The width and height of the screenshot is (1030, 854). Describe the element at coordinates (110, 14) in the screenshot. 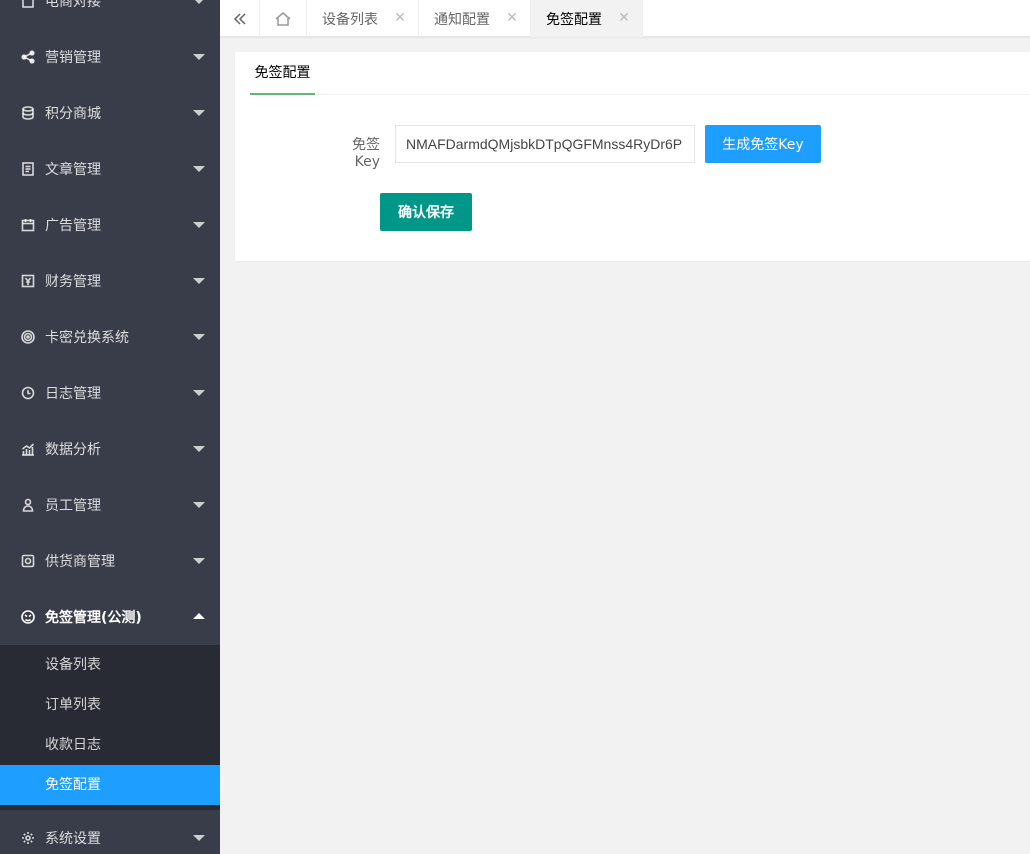

I see `sidebar-item-ecommerce: 电商对接` at that location.